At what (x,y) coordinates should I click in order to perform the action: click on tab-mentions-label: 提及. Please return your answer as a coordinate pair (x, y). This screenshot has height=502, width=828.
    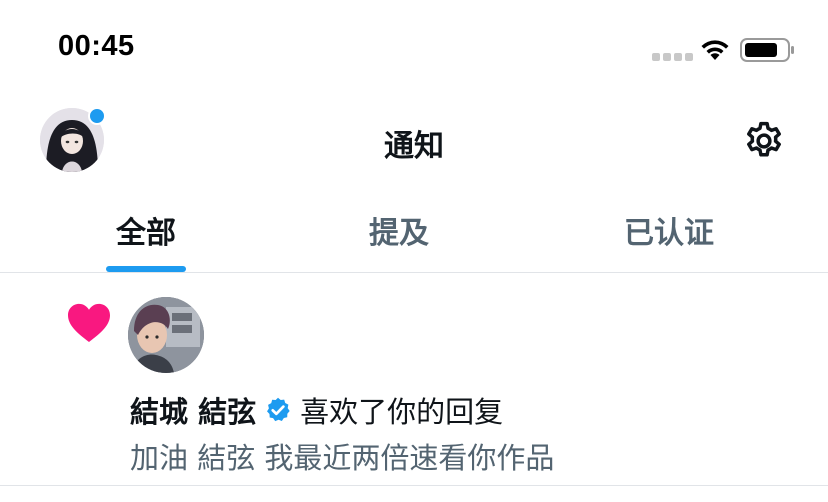
    Looking at the image, I should click on (399, 233).